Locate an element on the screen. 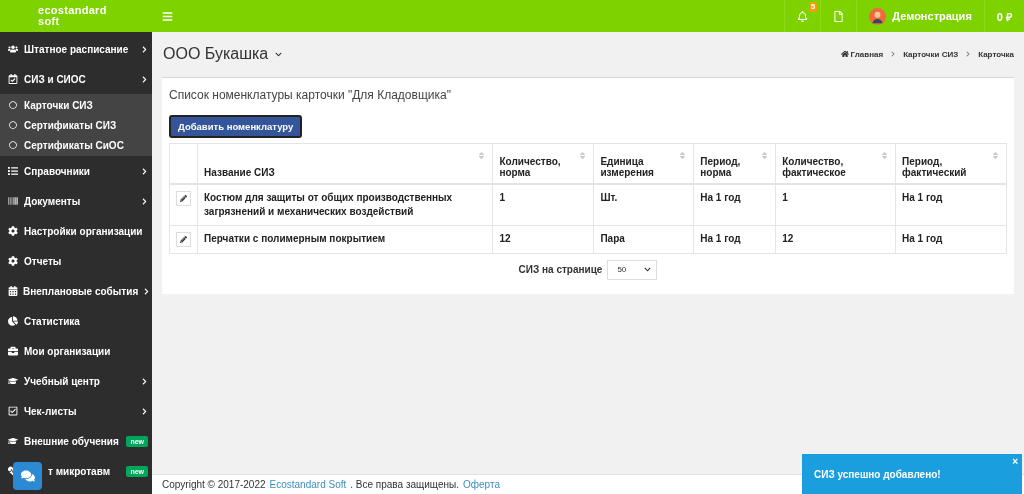  copyright-text: Copyright © 2017-2022 is located at coordinates (214, 484).